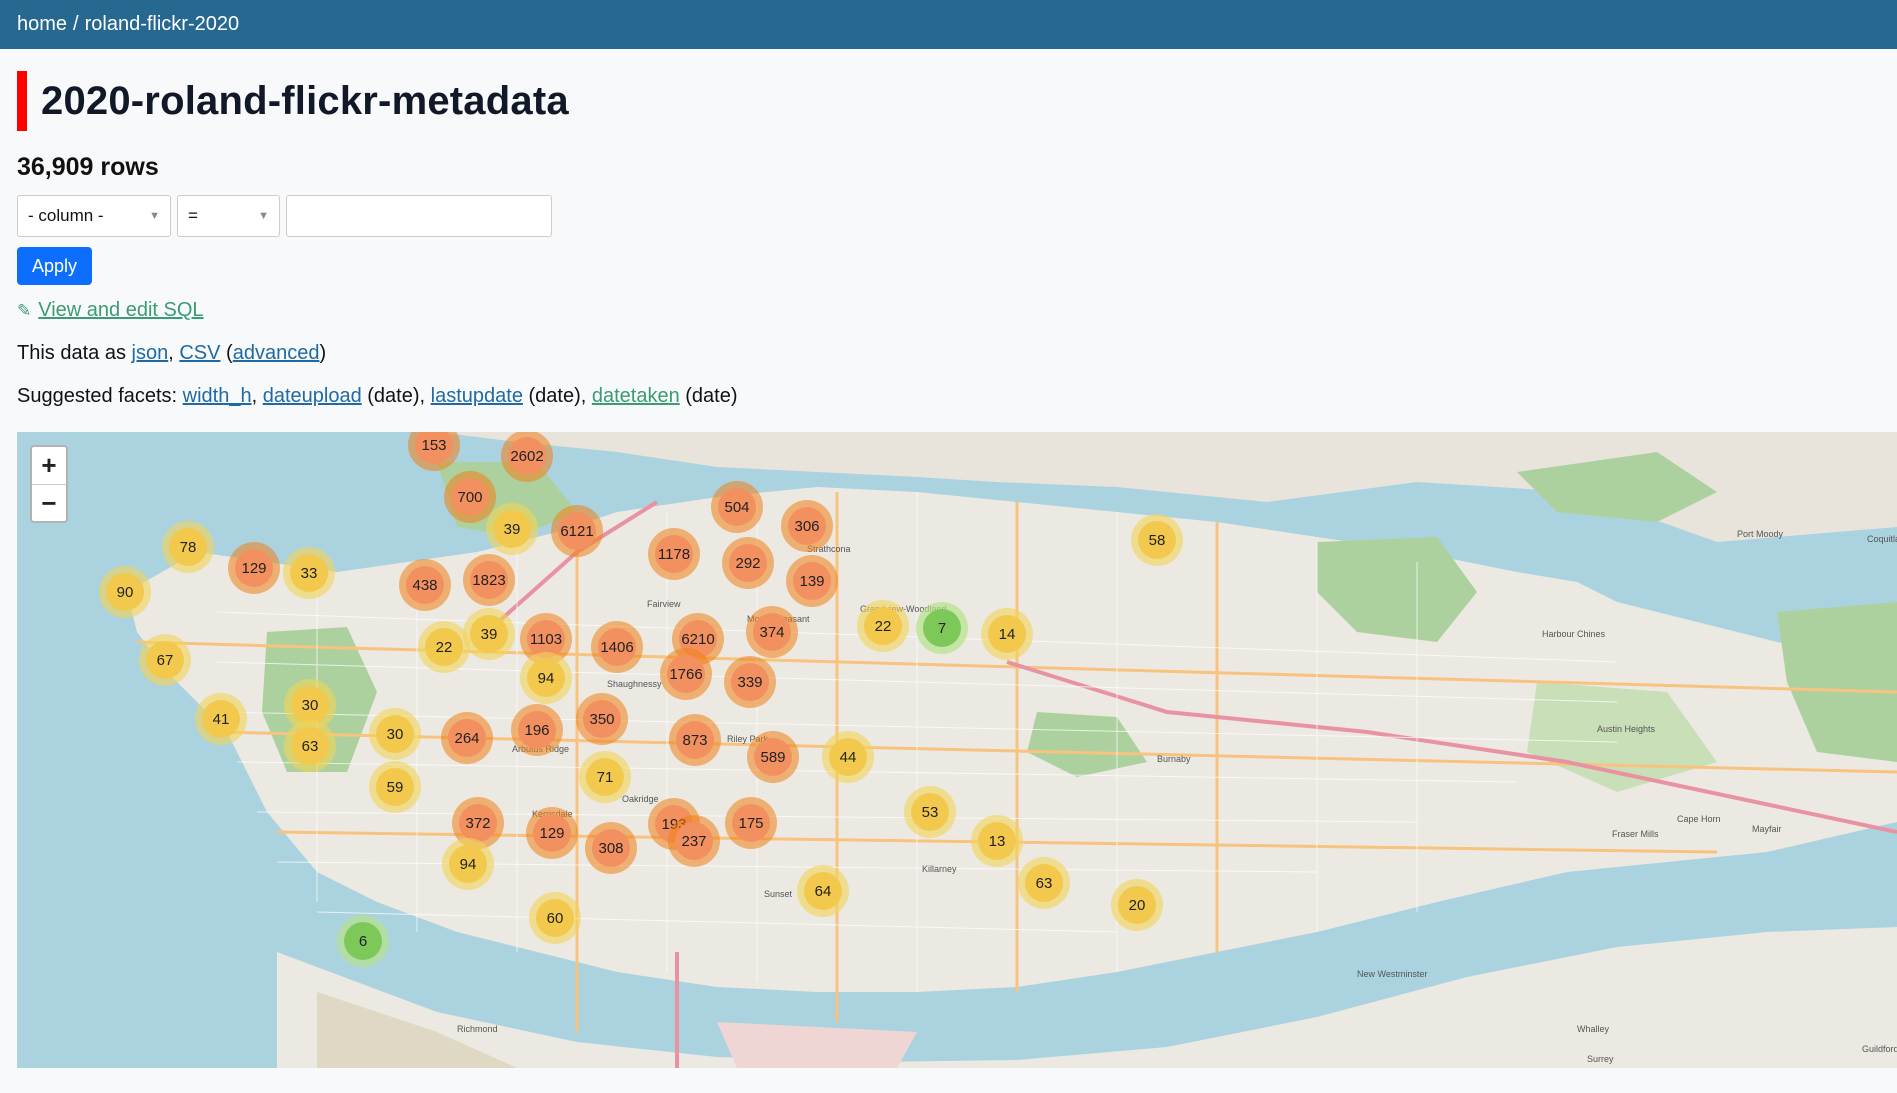  I want to click on cluster-marker: 139, so click(812, 581).